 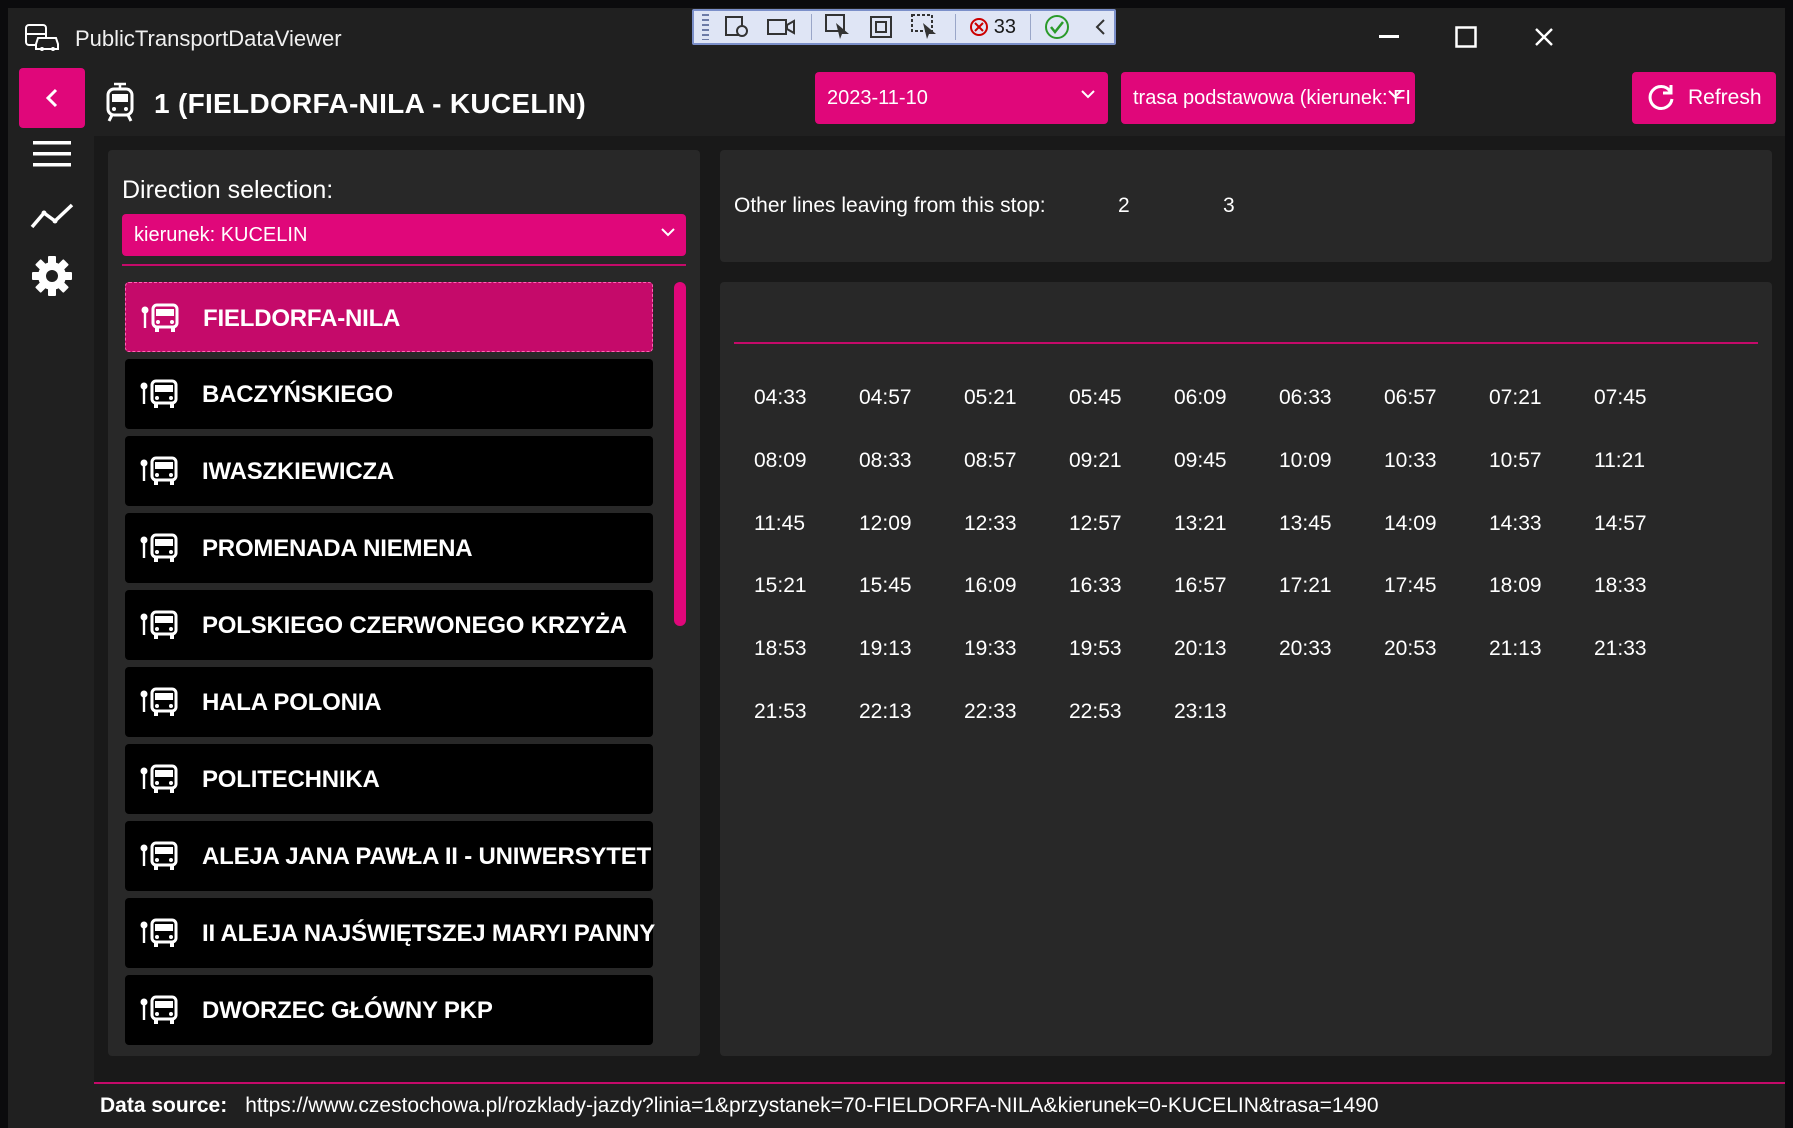 I want to click on departure-time: 04:57, so click(x=885, y=397).